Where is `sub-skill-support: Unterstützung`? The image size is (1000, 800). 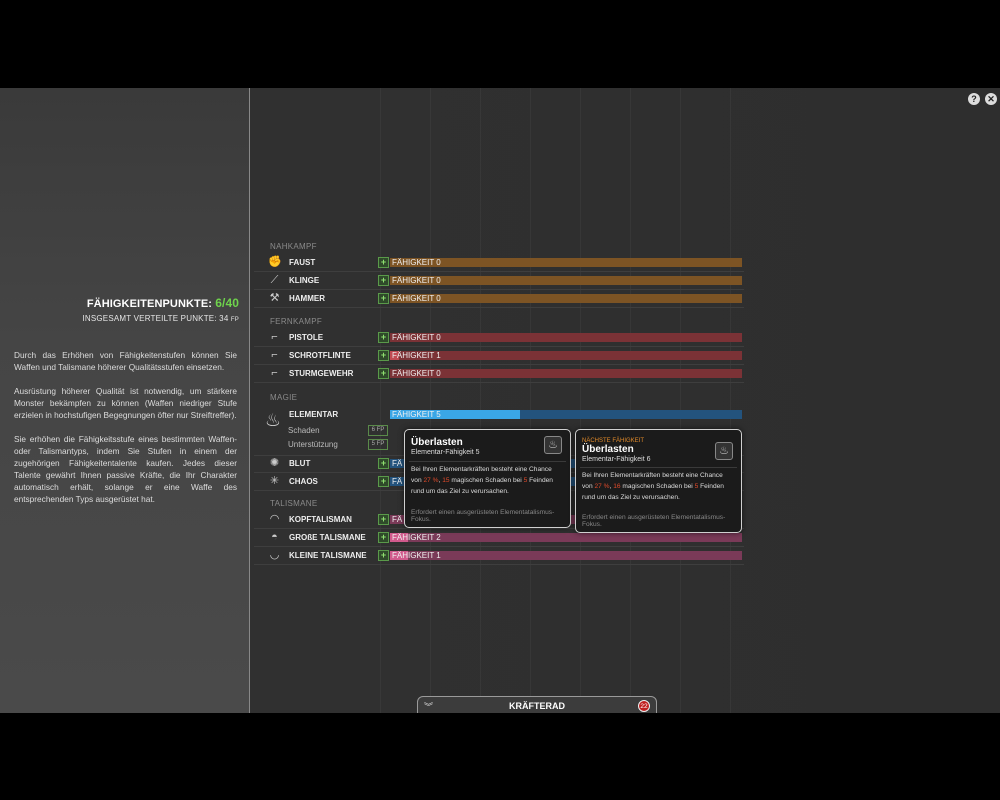
sub-skill-support: Unterstützung is located at coordinates (313, 444).